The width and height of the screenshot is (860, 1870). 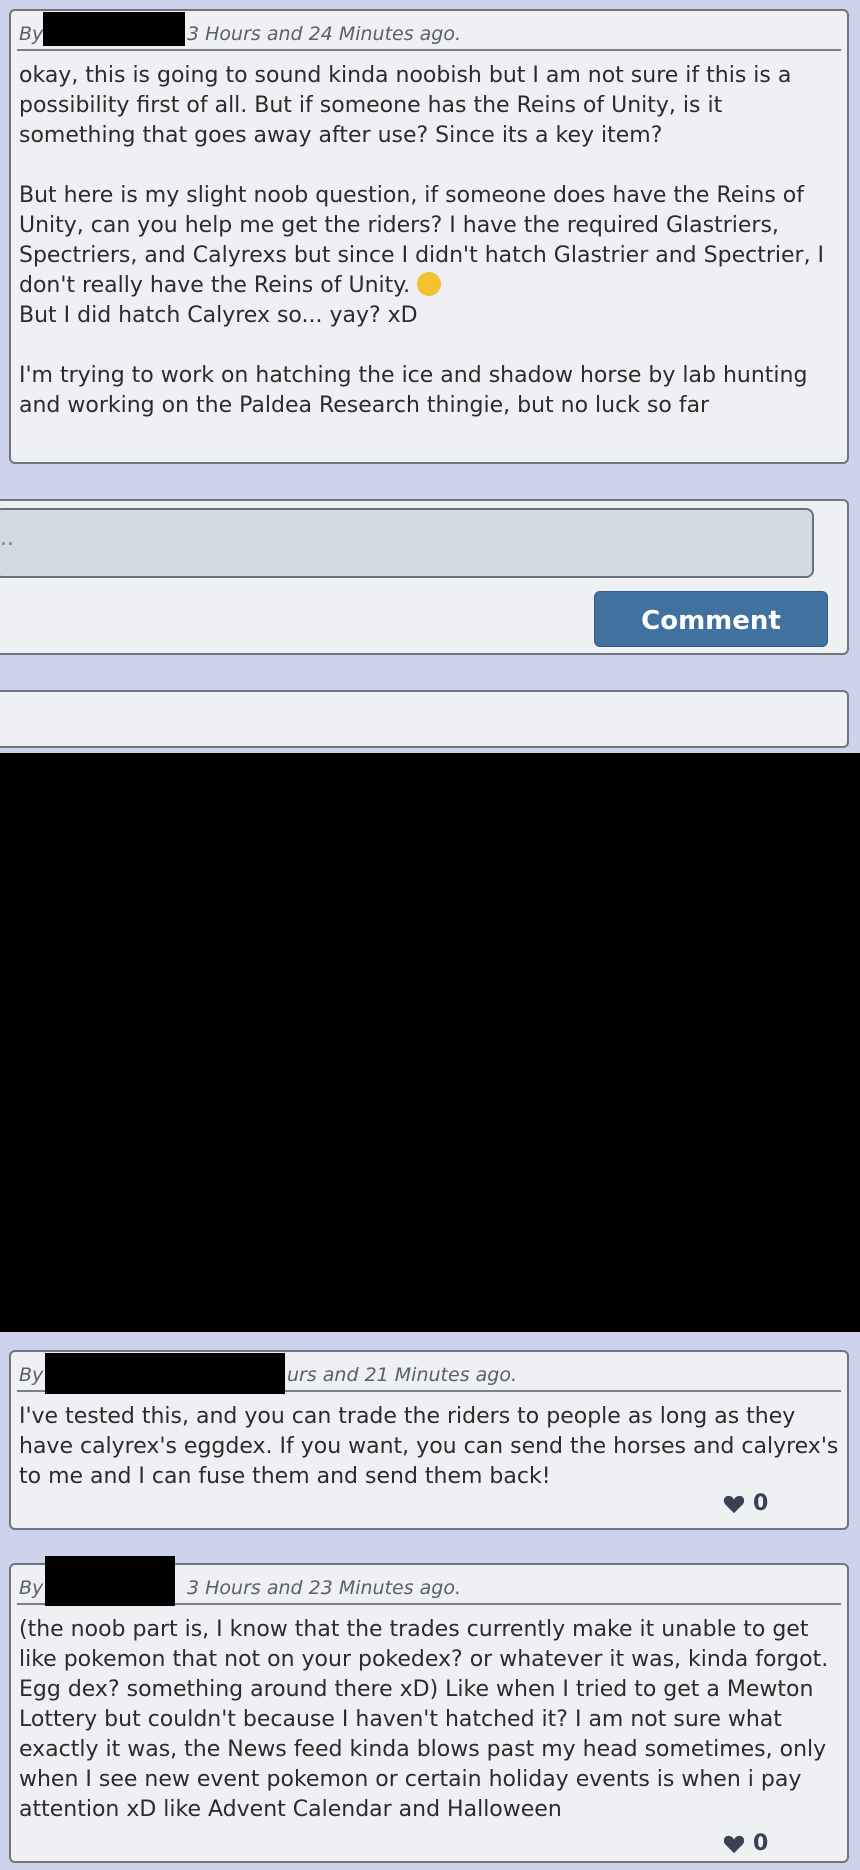 I want to click on collapsed-card, so click(x=424, y=719).